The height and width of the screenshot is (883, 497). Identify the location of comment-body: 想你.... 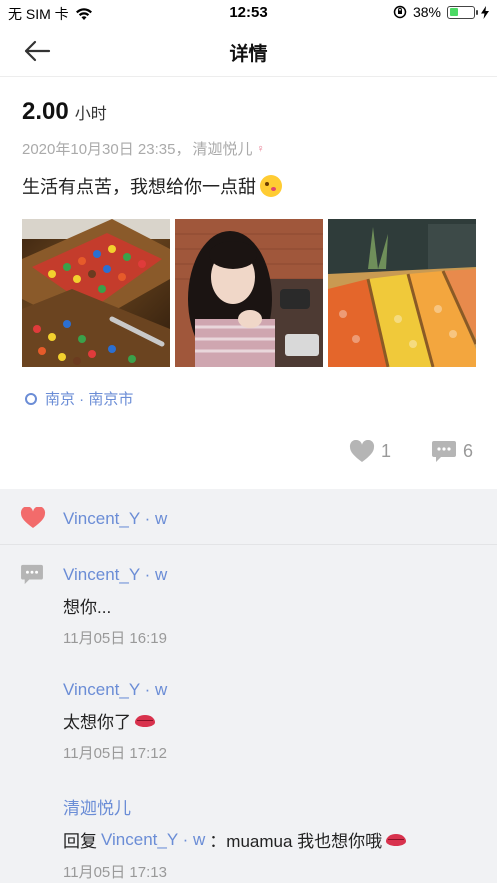
(87, 607).